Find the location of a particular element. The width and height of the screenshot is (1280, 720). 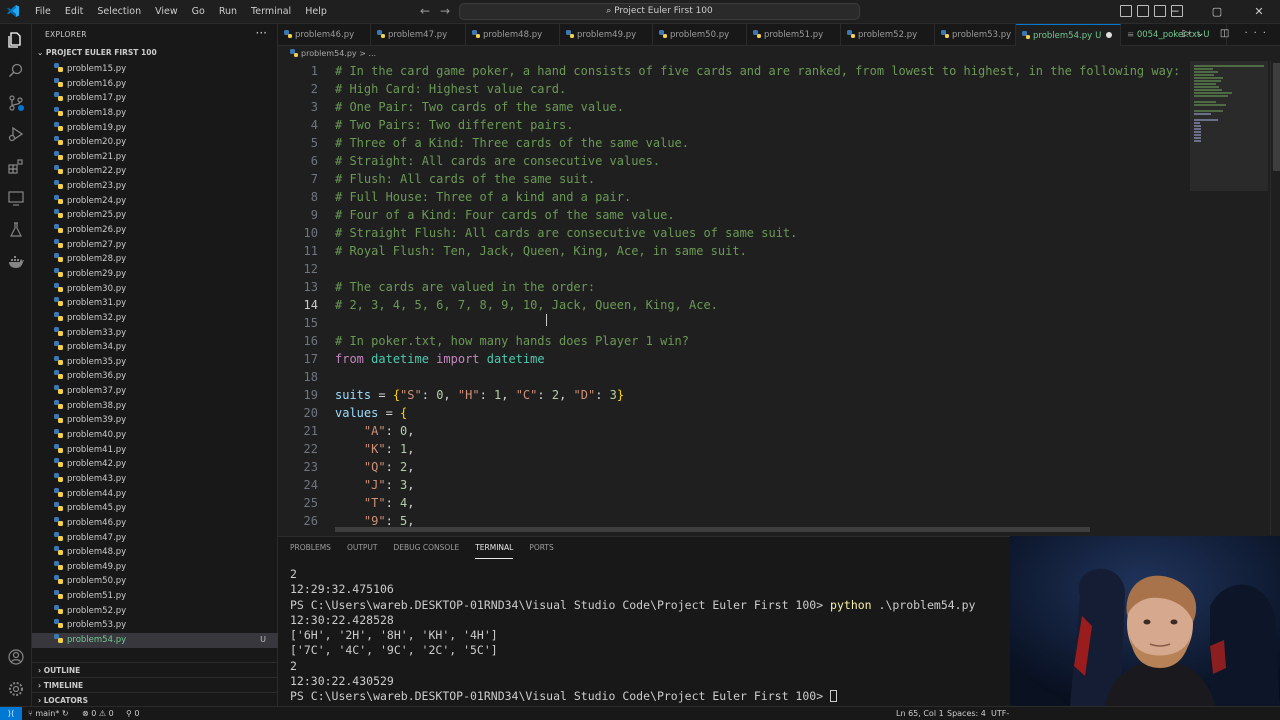

settings-gear-icon is located at coordinates (16, 689).